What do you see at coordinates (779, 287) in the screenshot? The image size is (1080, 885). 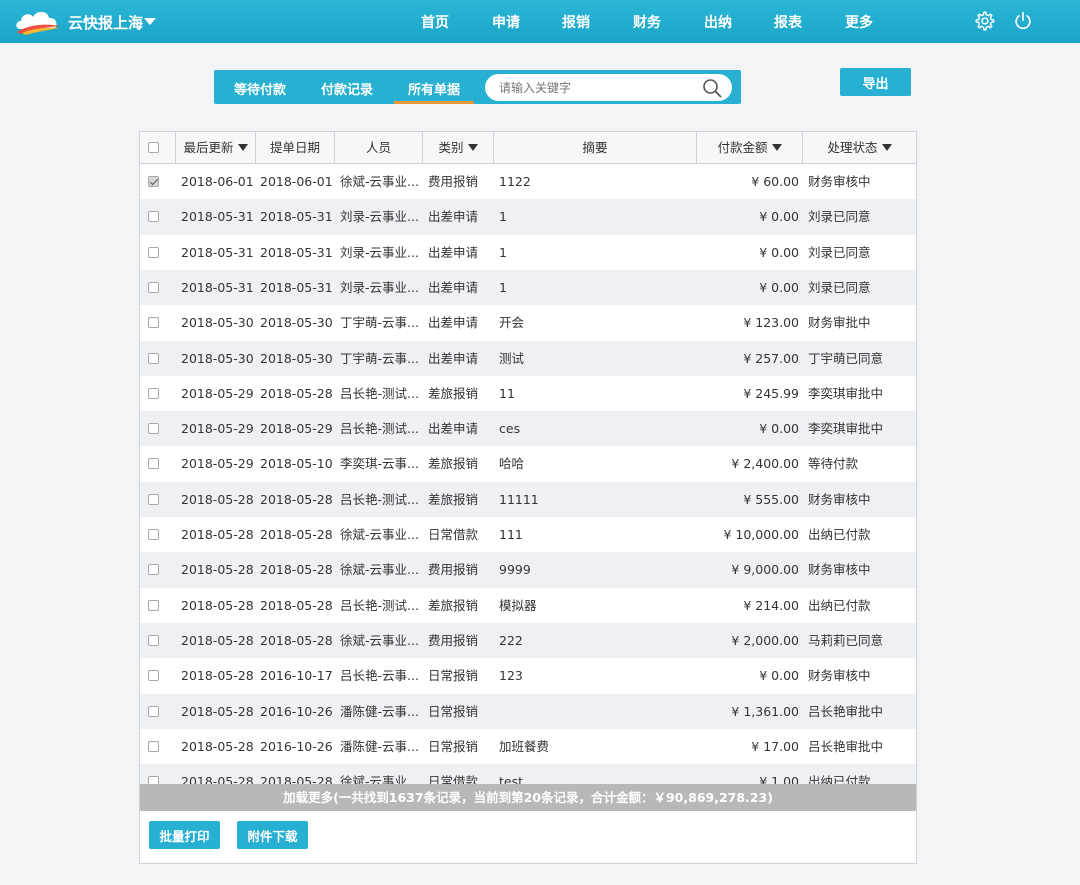 I see `cell-amount: ¥ 0.00` at bounding box center [779, 287].